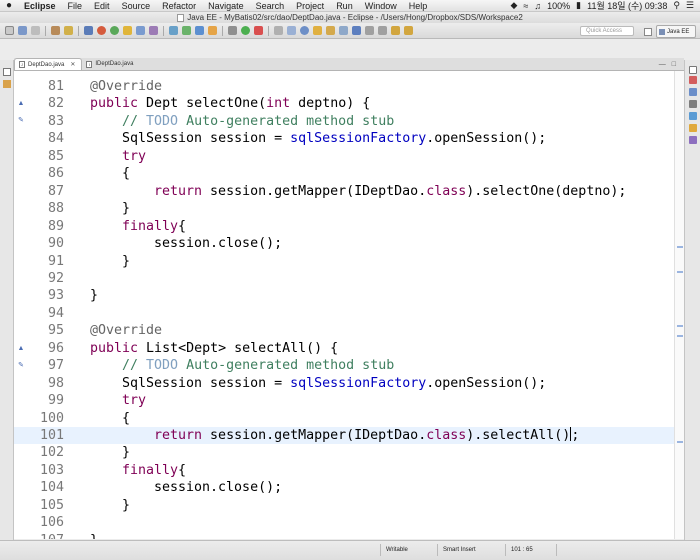 The height and width of the screenshot is (560, 700). I want to click on code-text: {, so click(126, 173).